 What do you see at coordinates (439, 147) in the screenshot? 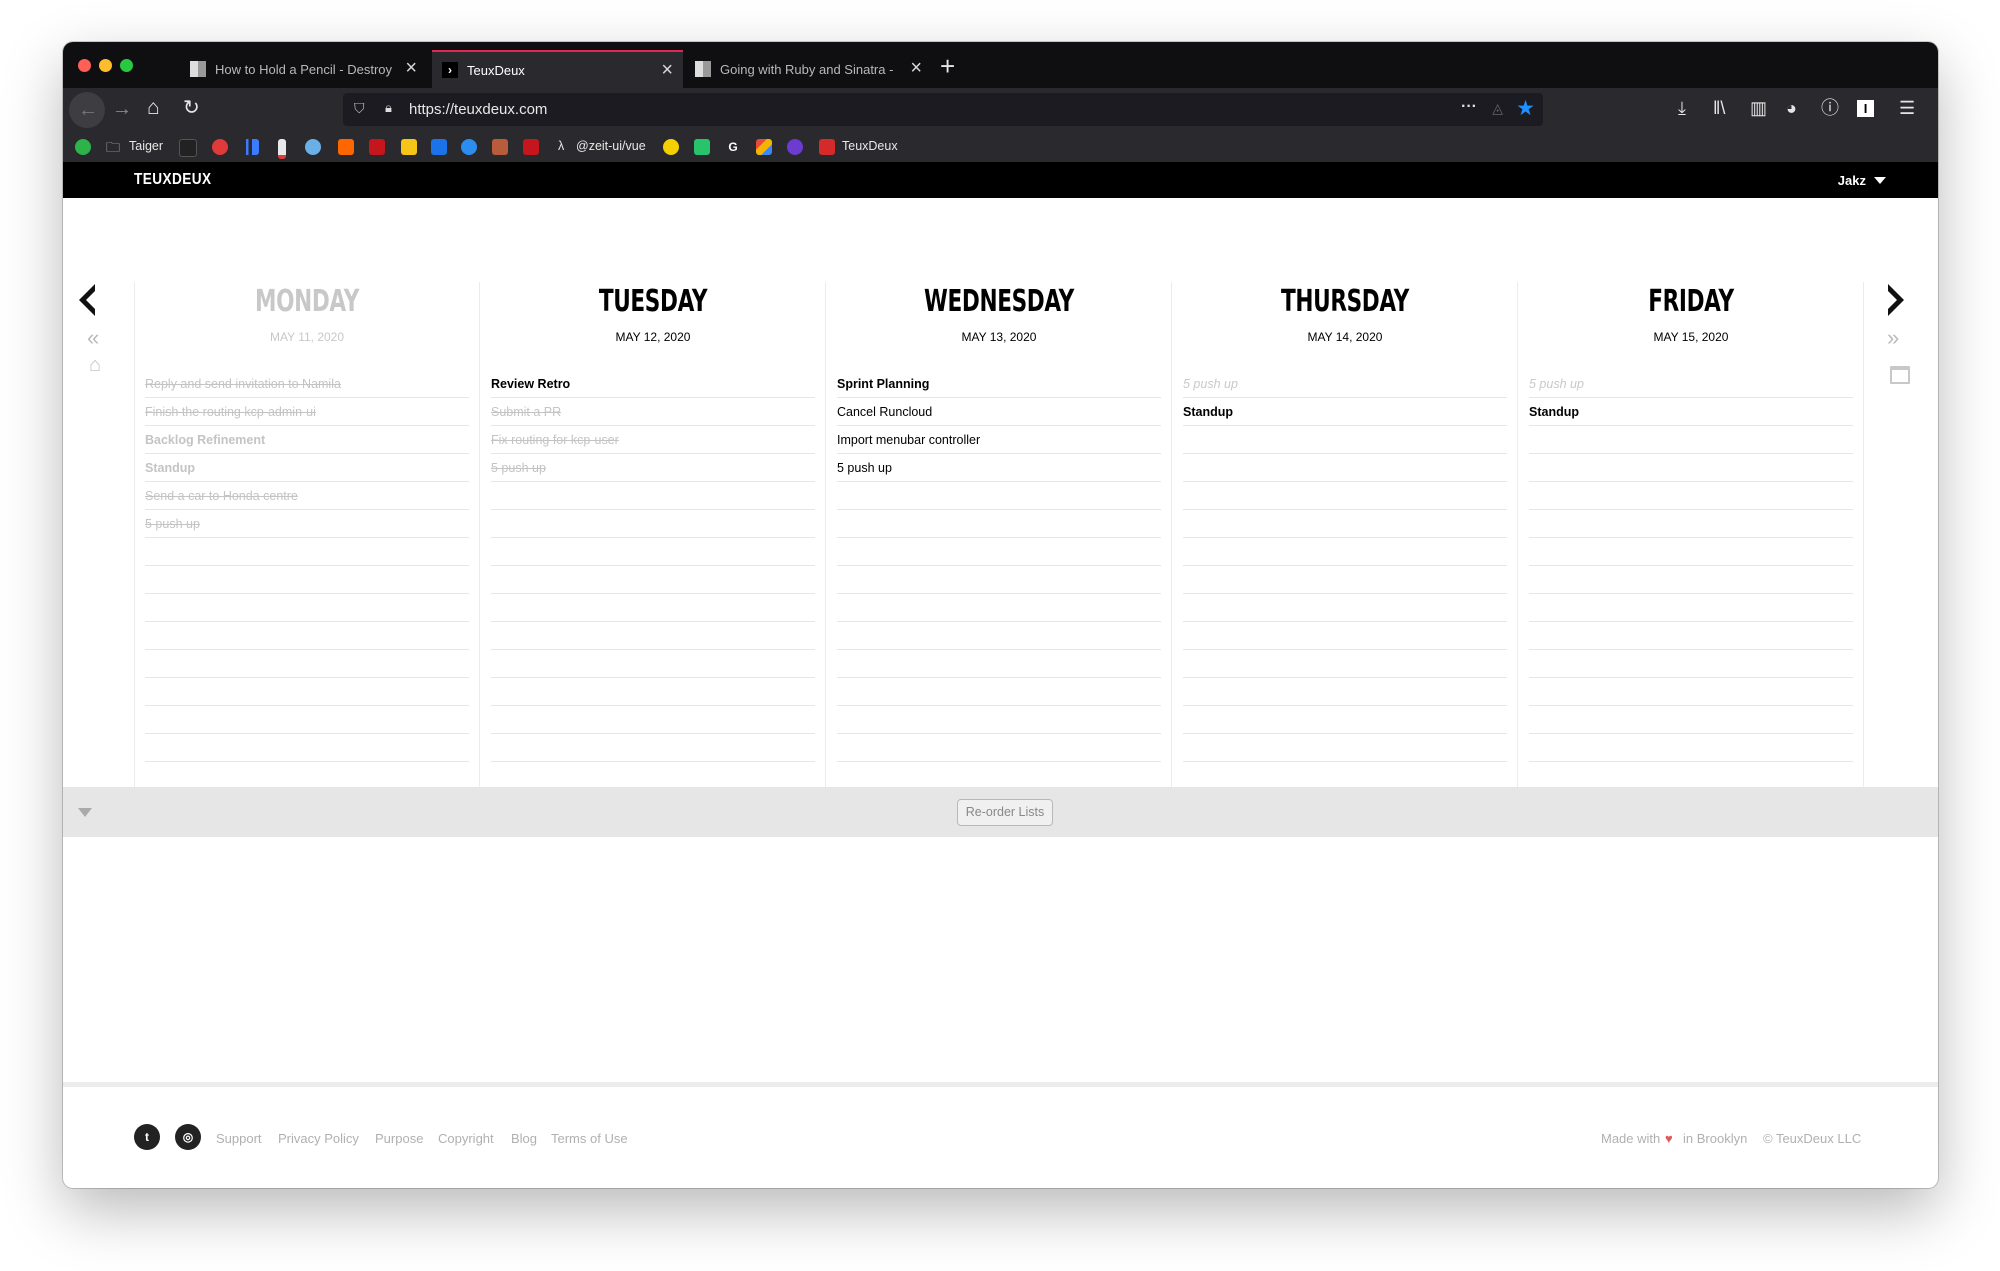
I see `bookmark-calendar-icon` at bounding box center [439, 147].